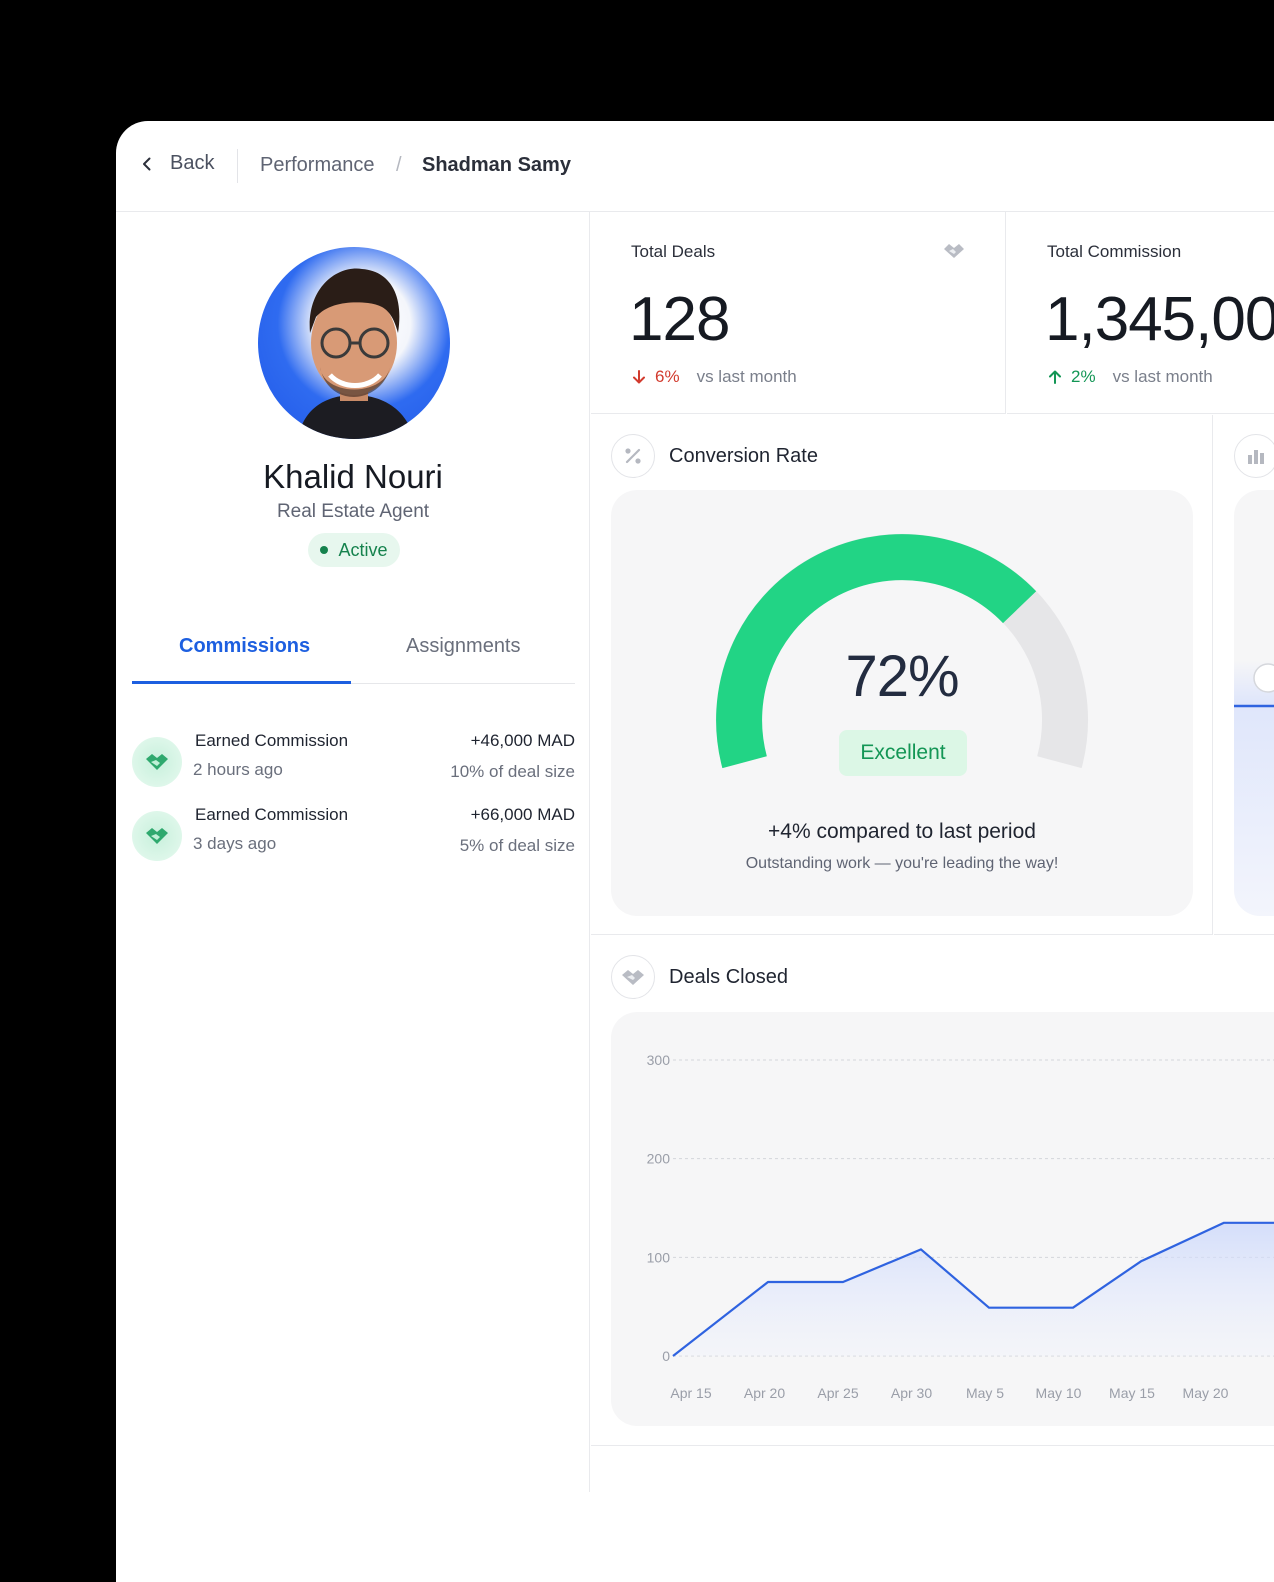 This screenshot has height=1582, width=1274. Describe the element at coordinates (1083, 376) in the screenshot. I see `trend-value: 2%` at that location.